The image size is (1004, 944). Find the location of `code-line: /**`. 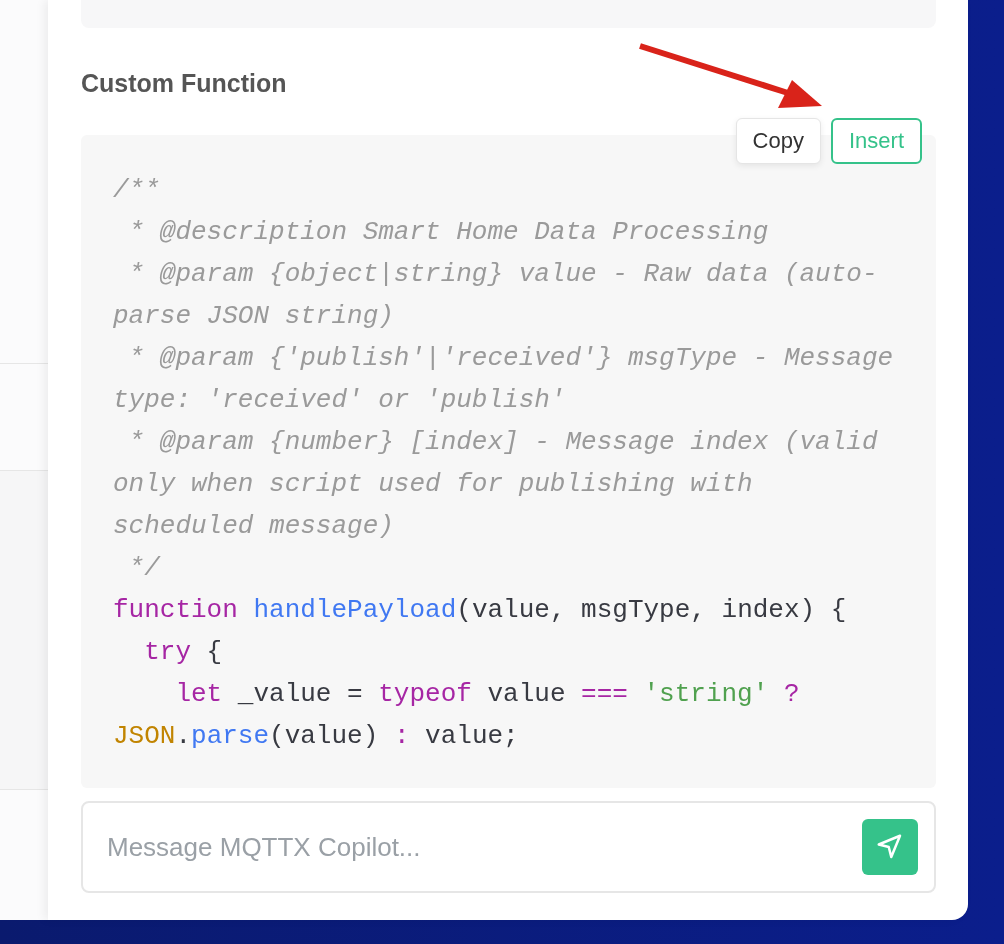

code-line: /** is located at coordinates (137, 190).